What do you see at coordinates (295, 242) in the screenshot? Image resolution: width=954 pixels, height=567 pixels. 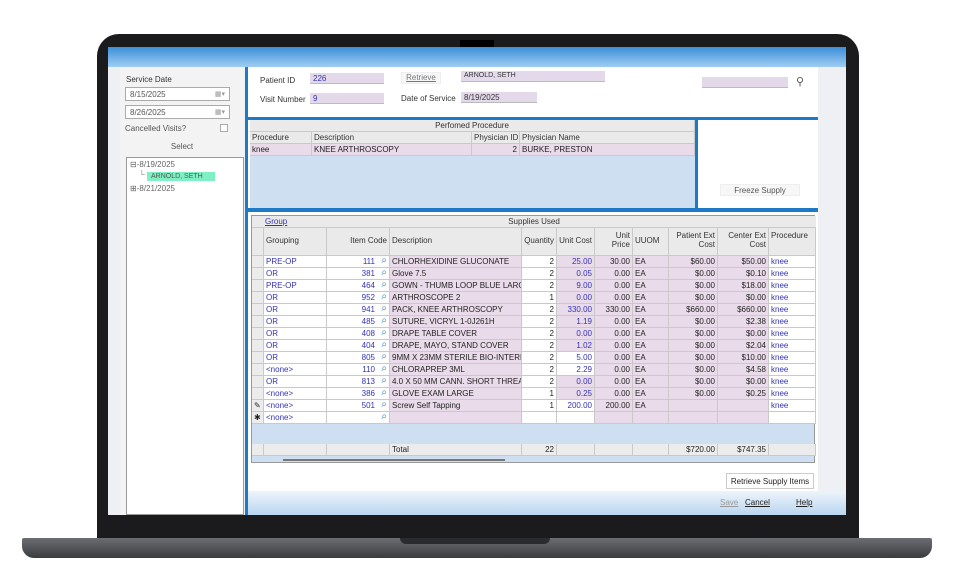 I see `column-header-grouping: Grouping` at bounding box center [295, 242].